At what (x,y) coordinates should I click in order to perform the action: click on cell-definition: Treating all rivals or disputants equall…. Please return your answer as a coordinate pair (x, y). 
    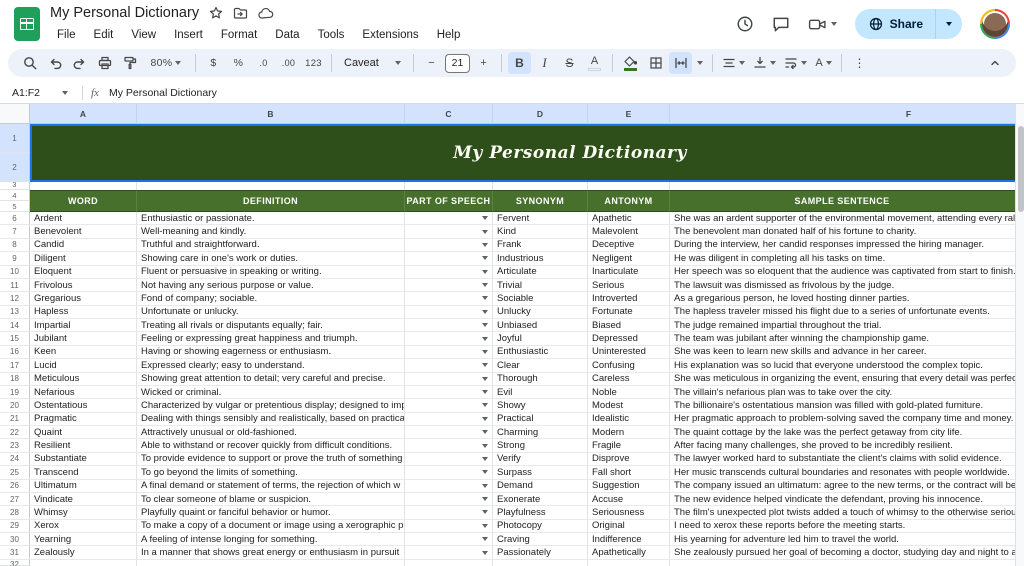
    Looking at the image, I should click on (271, 325).